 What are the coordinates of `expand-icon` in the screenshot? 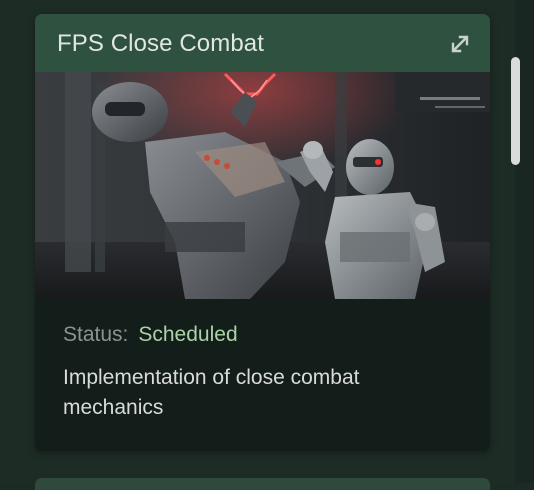 It's located at (460, 44).